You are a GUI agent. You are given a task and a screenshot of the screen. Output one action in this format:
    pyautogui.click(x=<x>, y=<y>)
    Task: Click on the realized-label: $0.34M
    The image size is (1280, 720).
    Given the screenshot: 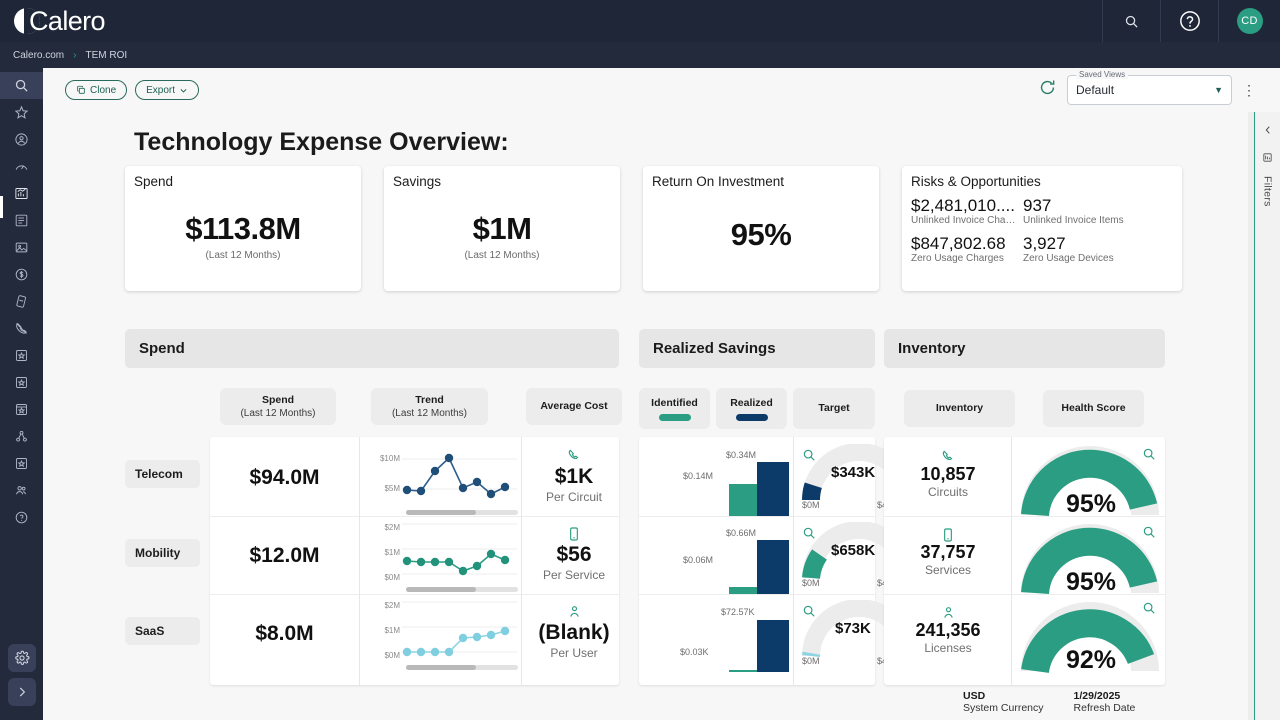 What is the action you would take?
    pyautogui.click(x=741, y=455)
    